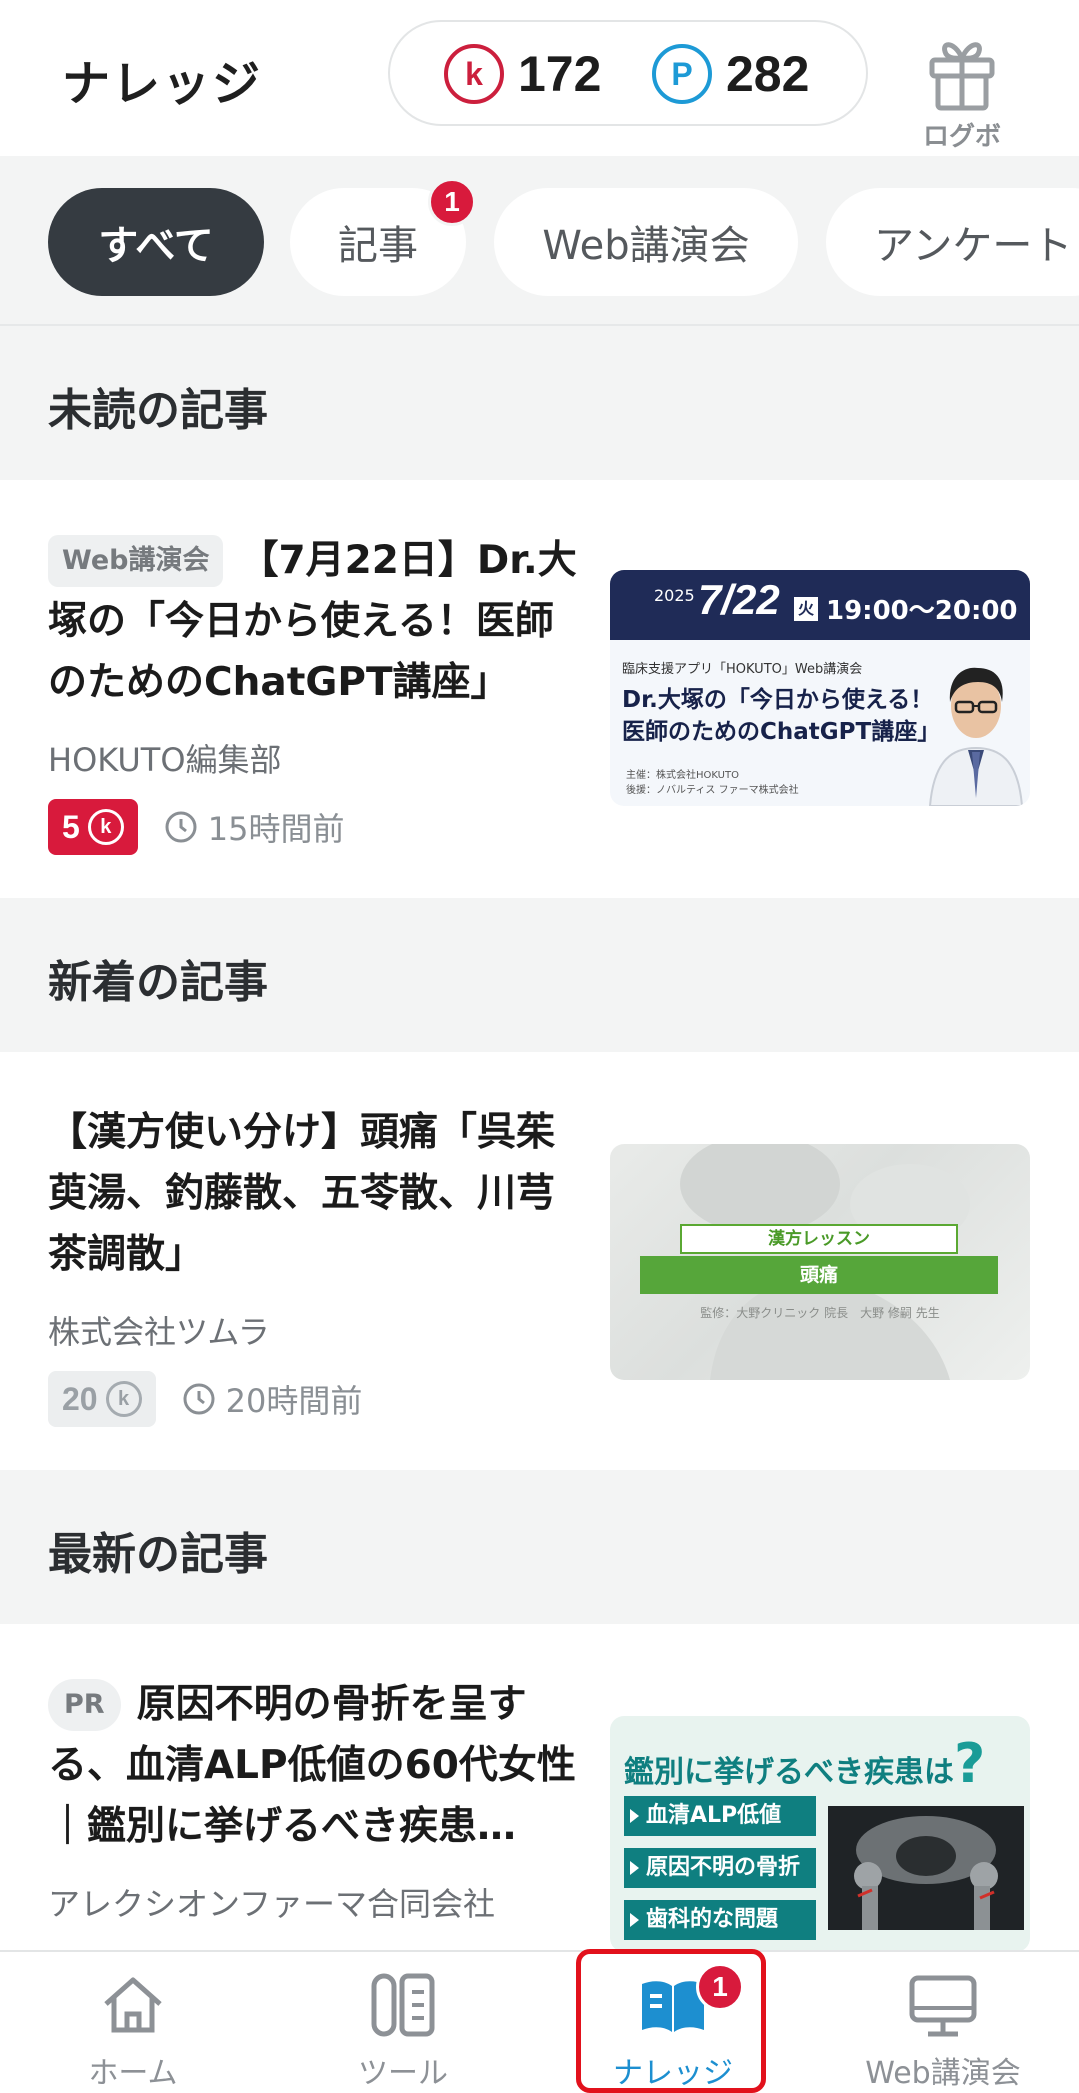  What do you see at coordinates (276, 829) in the screenshot?
I see `article-time-text: 15時間前` at bounding box center [276, 829].